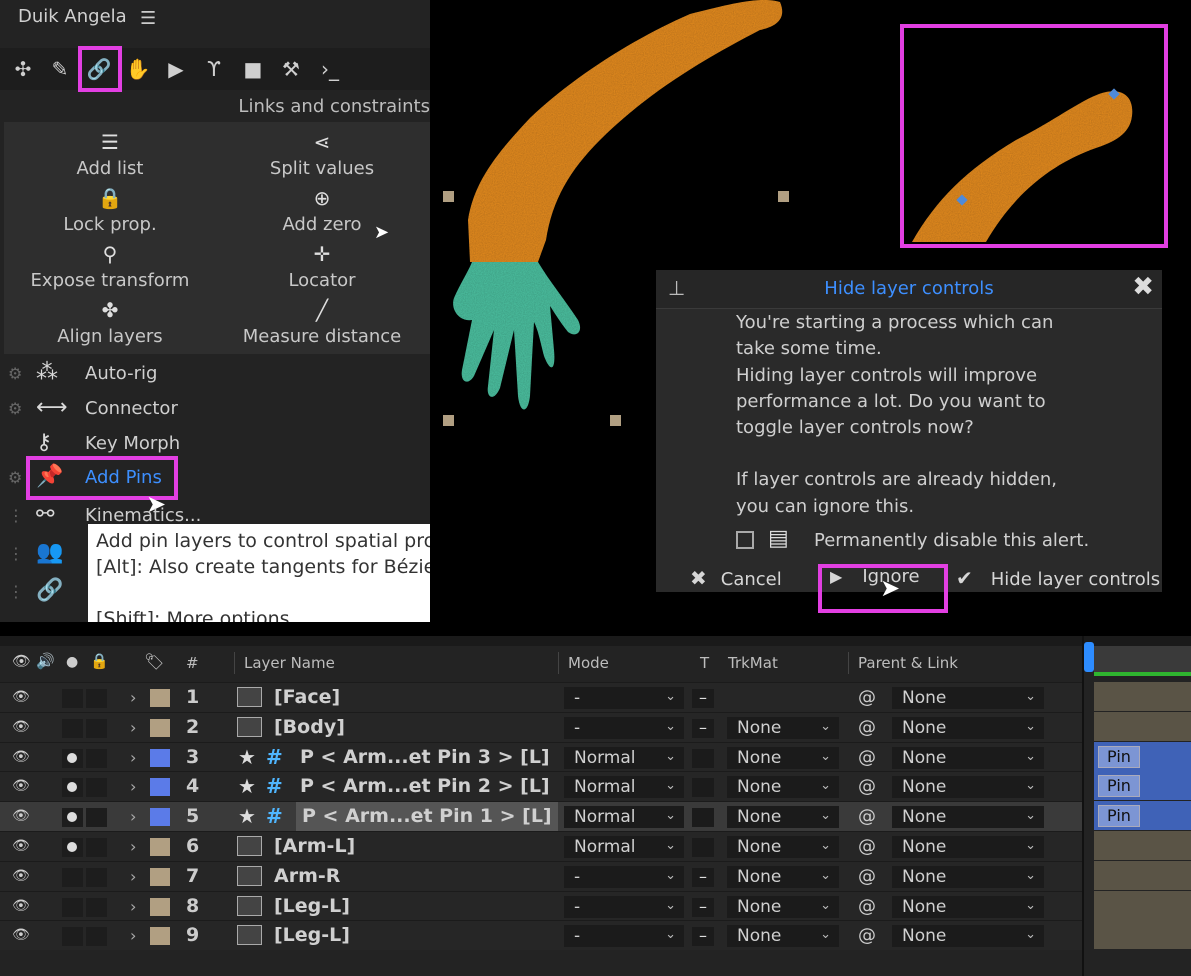  Describe the element at coordinates (908, 663) in the screenshot. I see `col-parent: Parent & Link` at that location.